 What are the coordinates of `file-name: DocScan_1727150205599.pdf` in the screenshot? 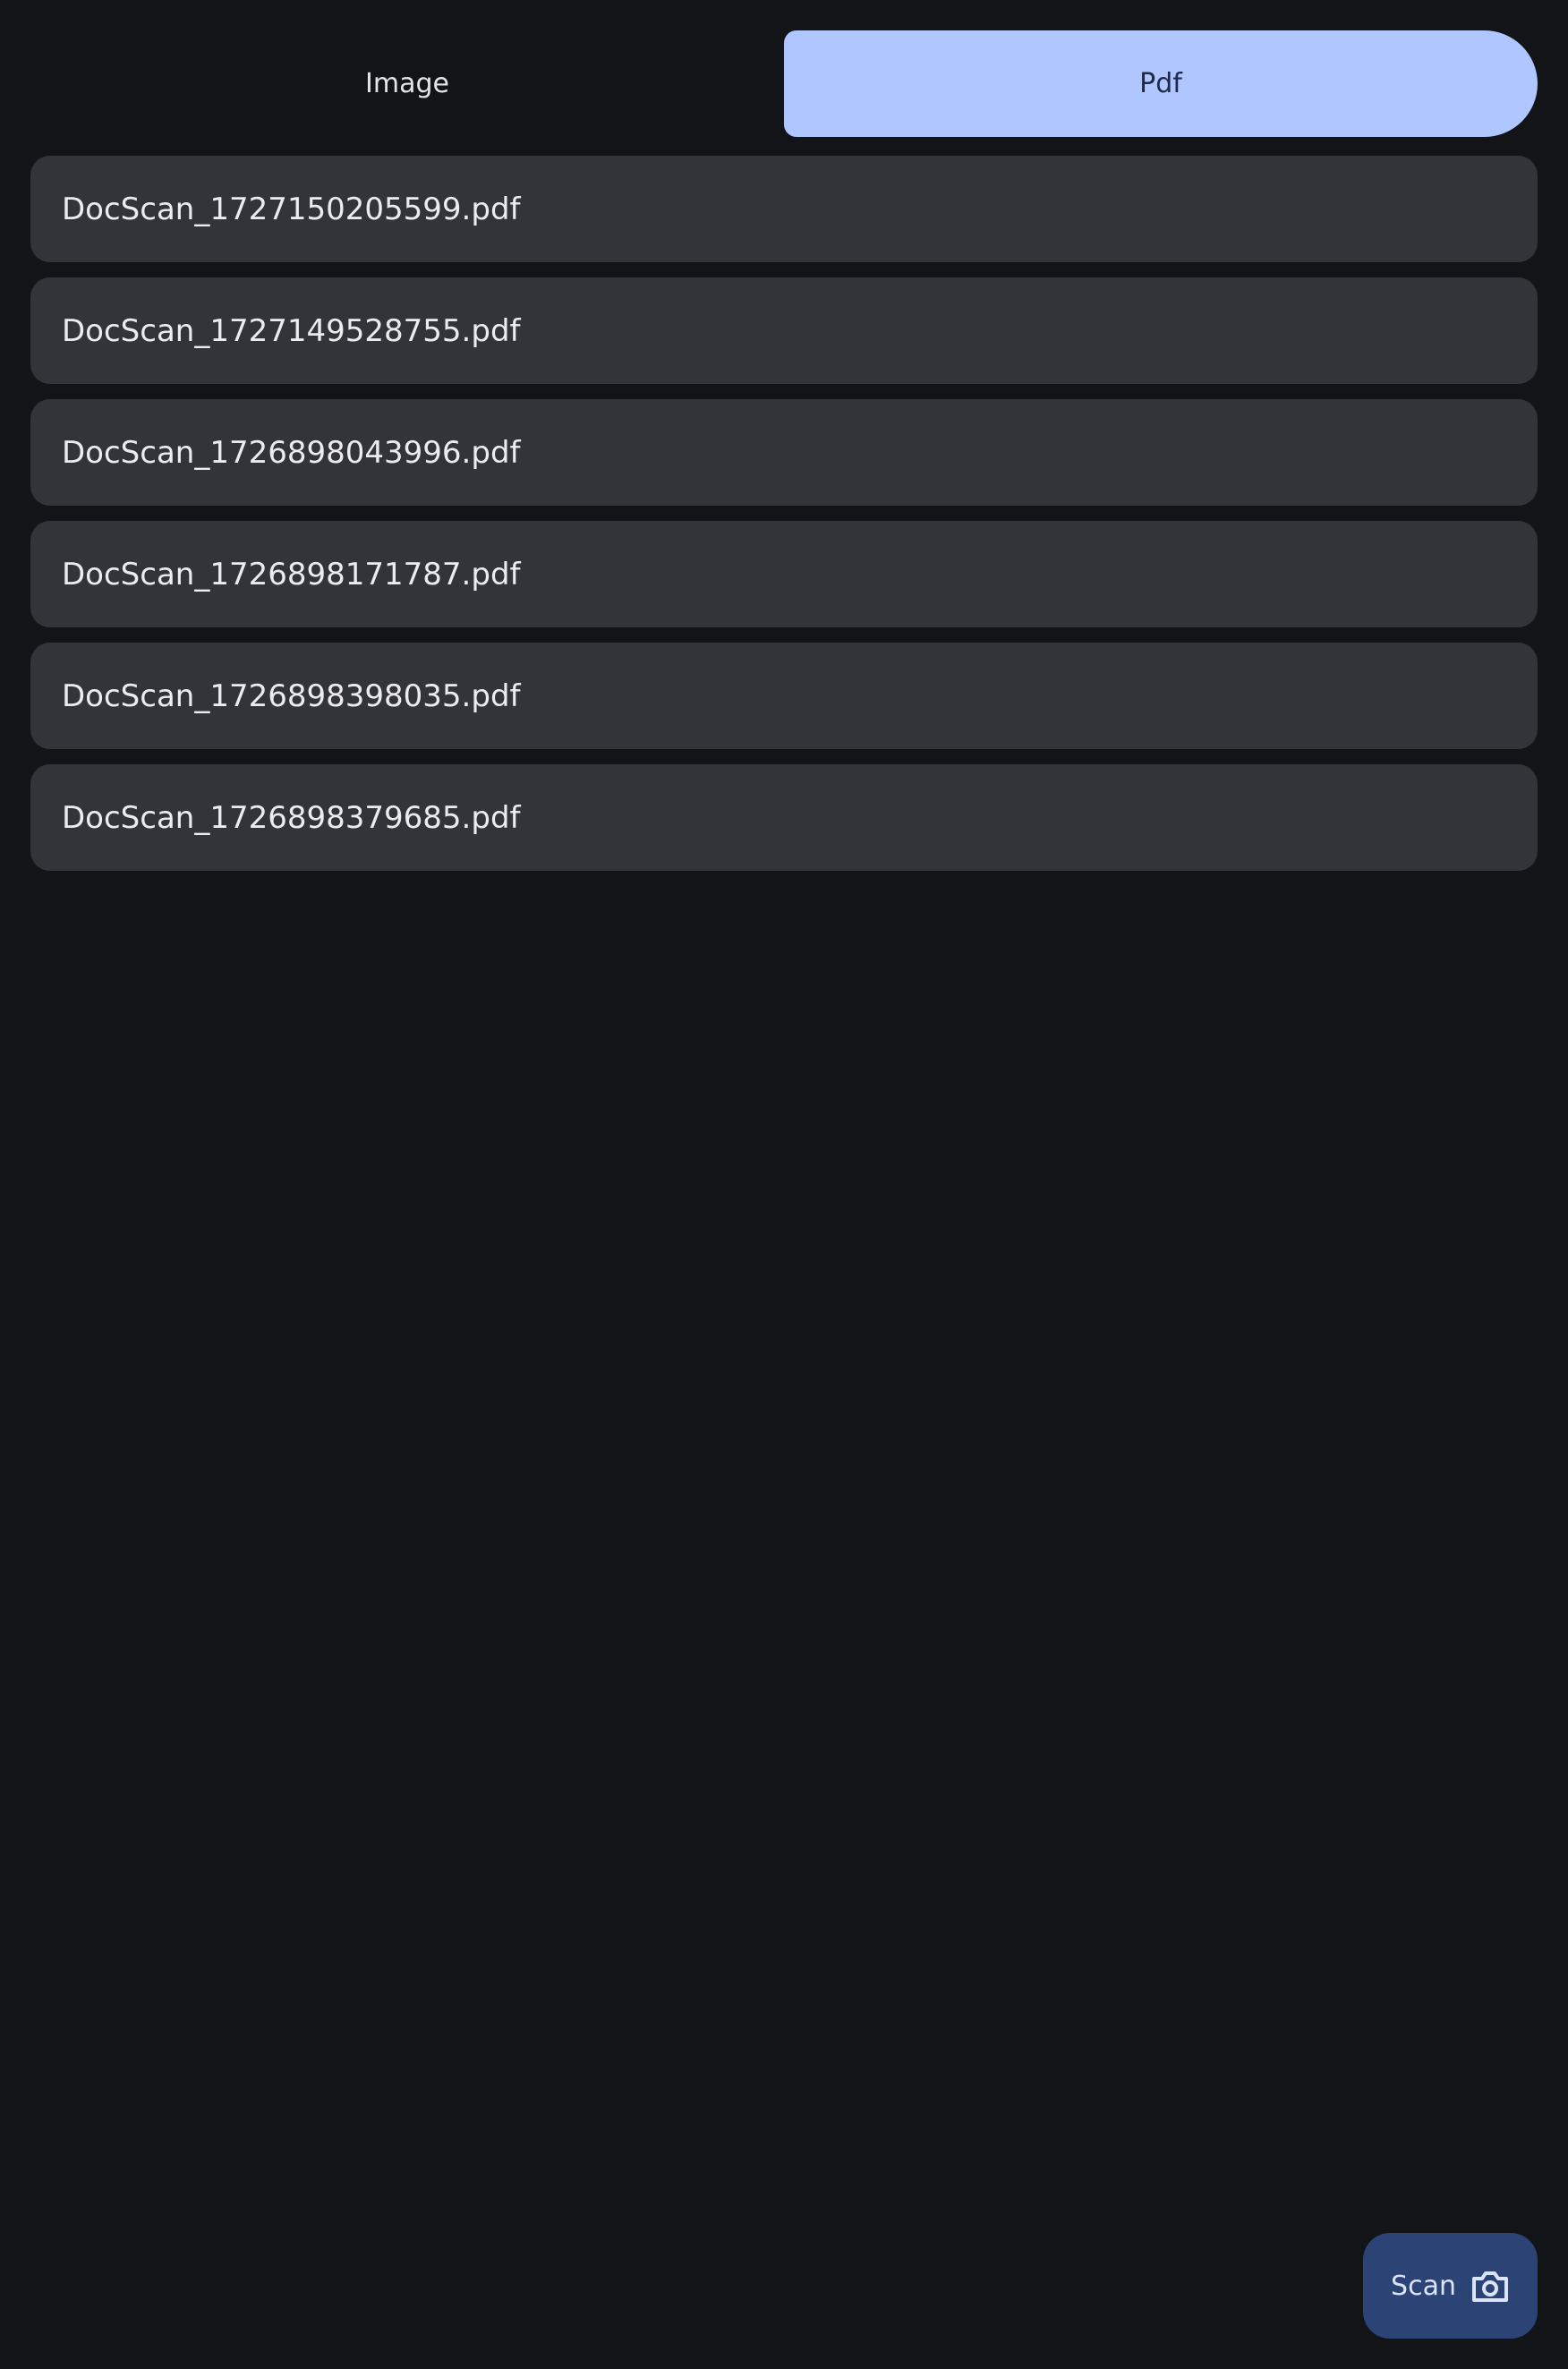 It's located at (291, 209).